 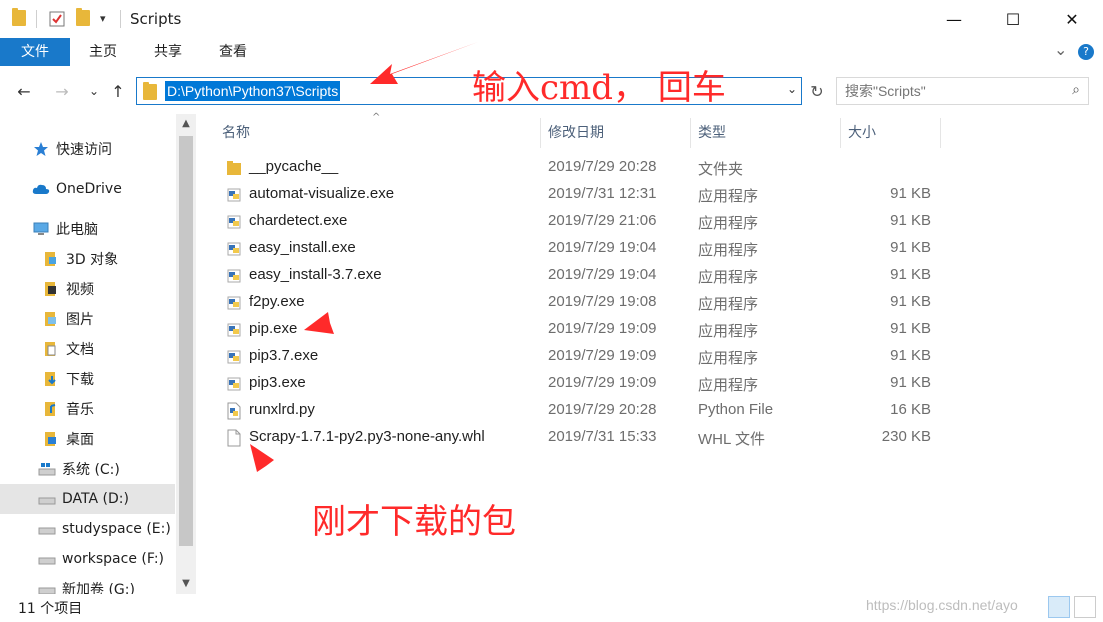 I want to click on file-type: WHL 文件, so click(x=731, y=439).